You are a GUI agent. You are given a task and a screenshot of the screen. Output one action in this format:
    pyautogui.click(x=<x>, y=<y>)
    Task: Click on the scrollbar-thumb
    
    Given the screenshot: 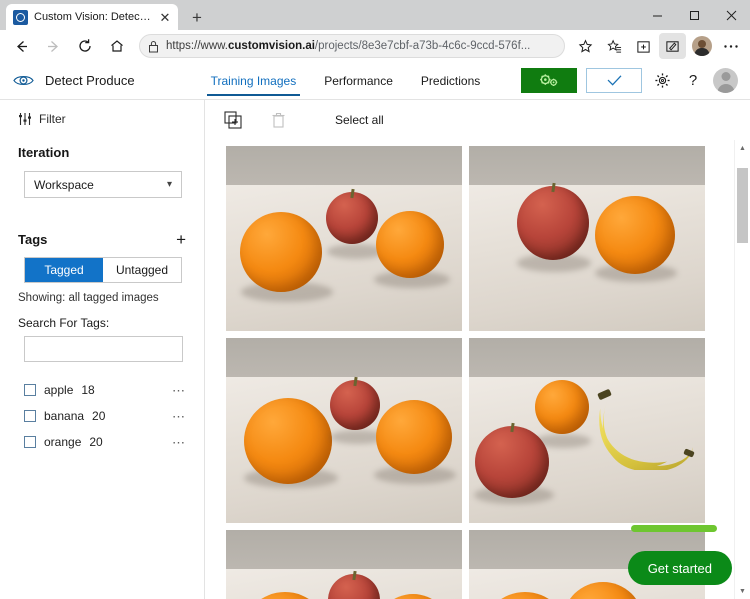 What is the action you would take?
    pyautogui.click(x=742, y=205)
    